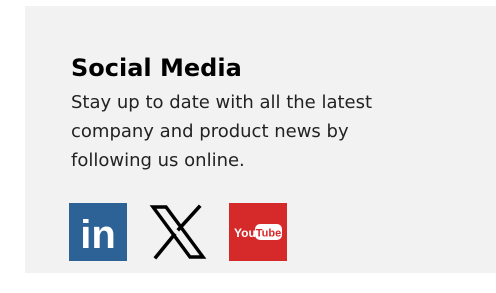 The width and height of the screenshot is (496, 293). I want to click on x-icon, so click(178, 232).